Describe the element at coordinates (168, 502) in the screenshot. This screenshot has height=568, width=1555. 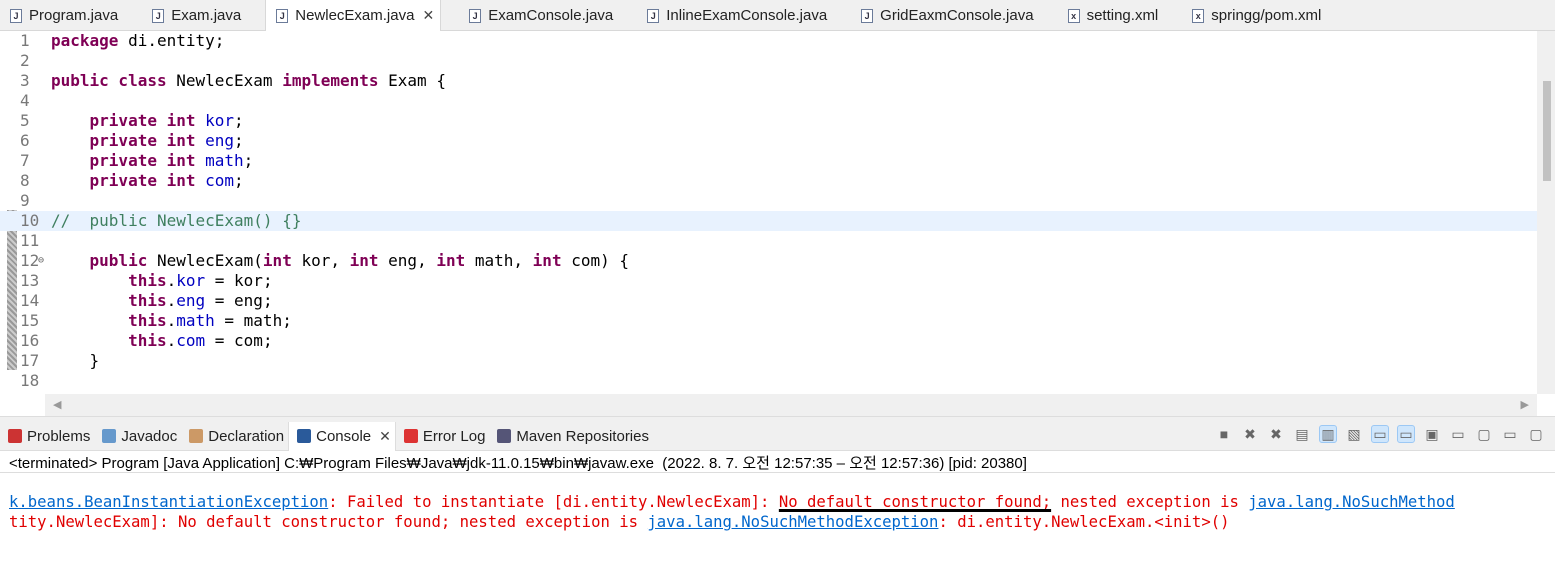
I see `exception-link: k.beans.BeanInstantiationException` at that location.